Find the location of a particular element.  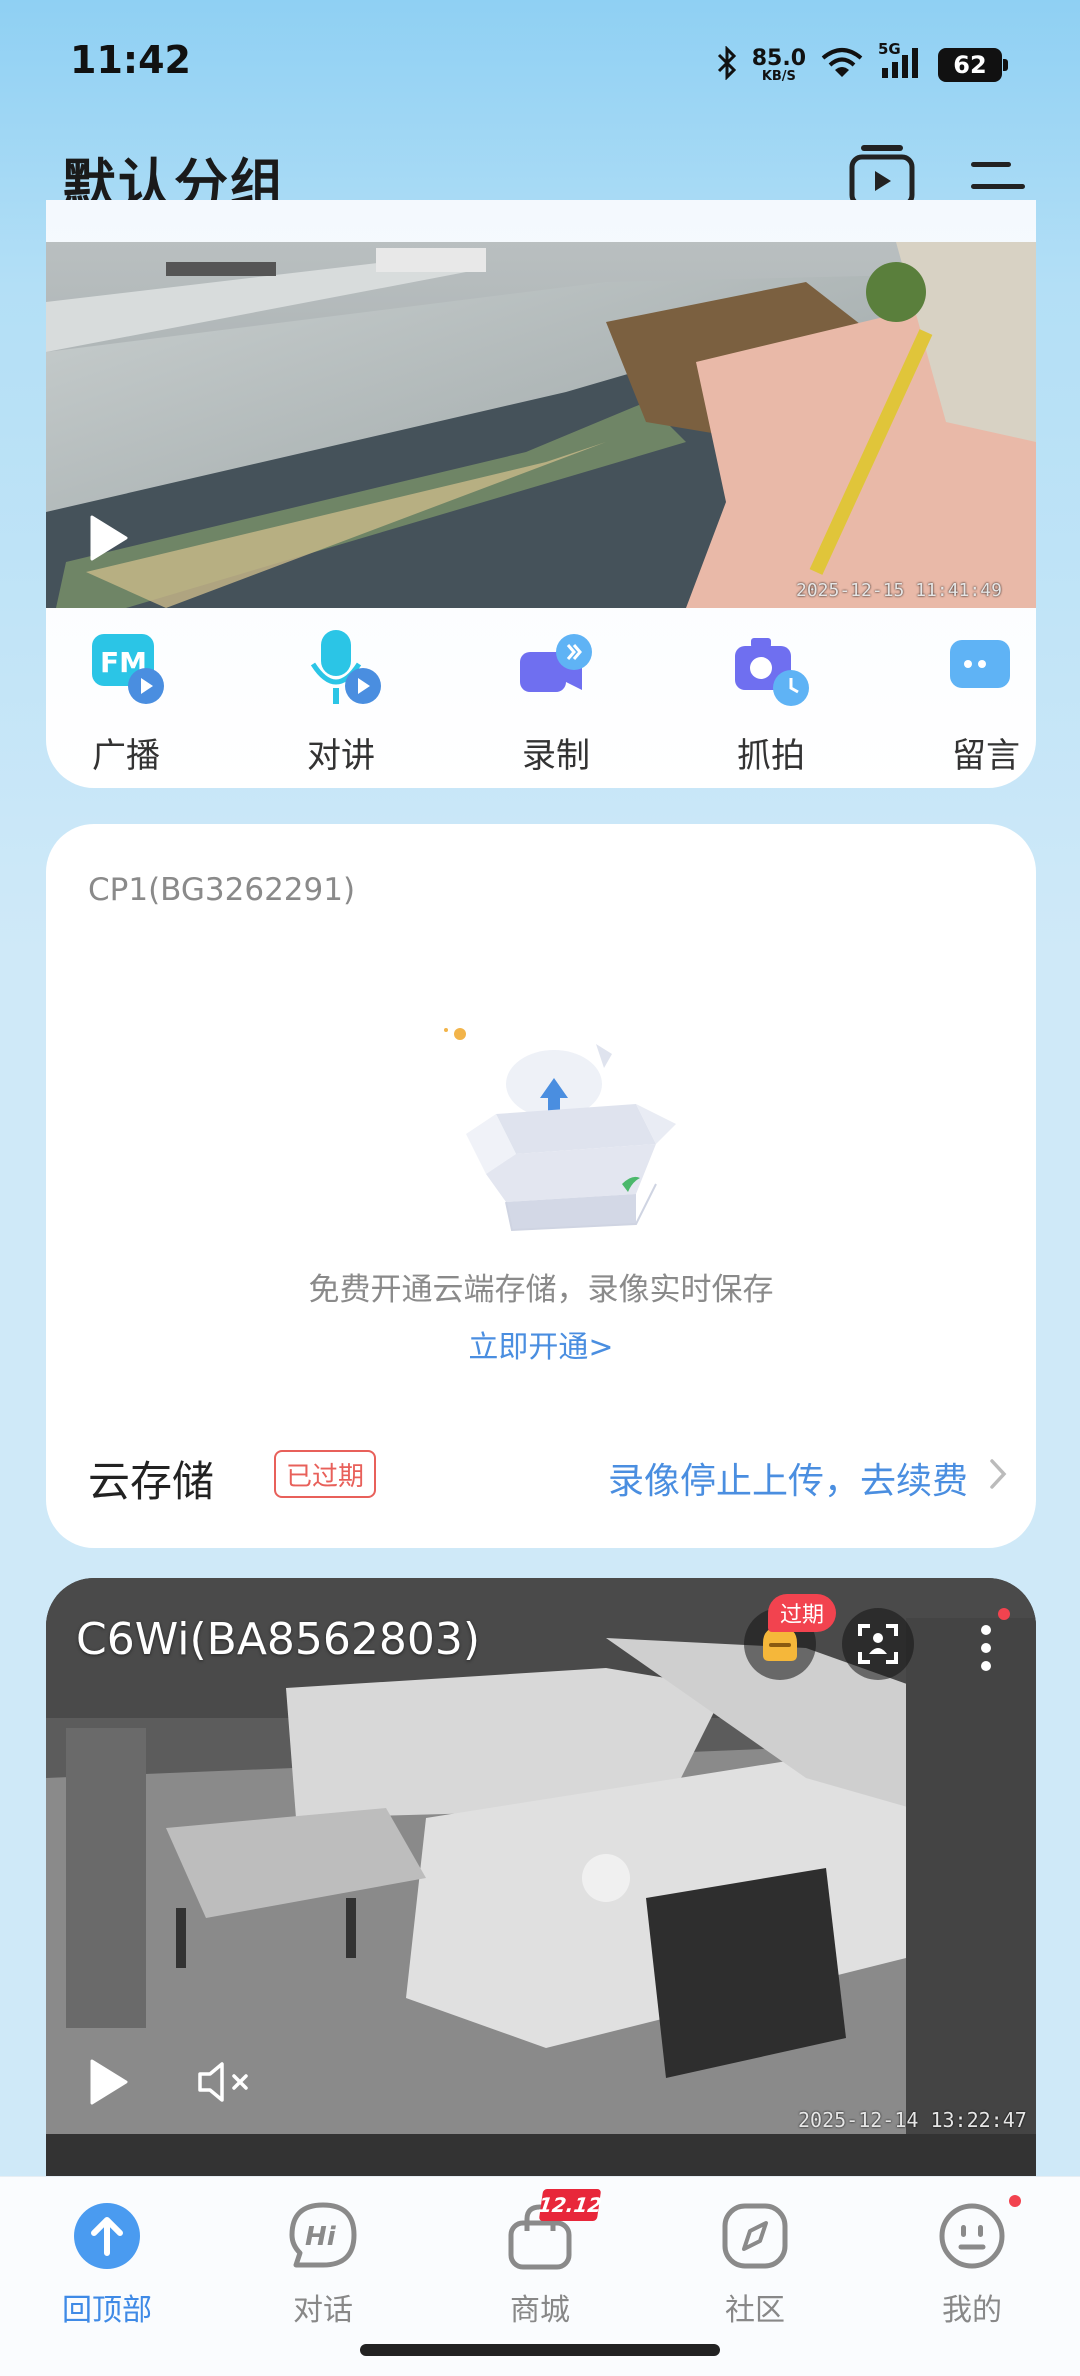

menu-button is located at coordinates (999, 176).